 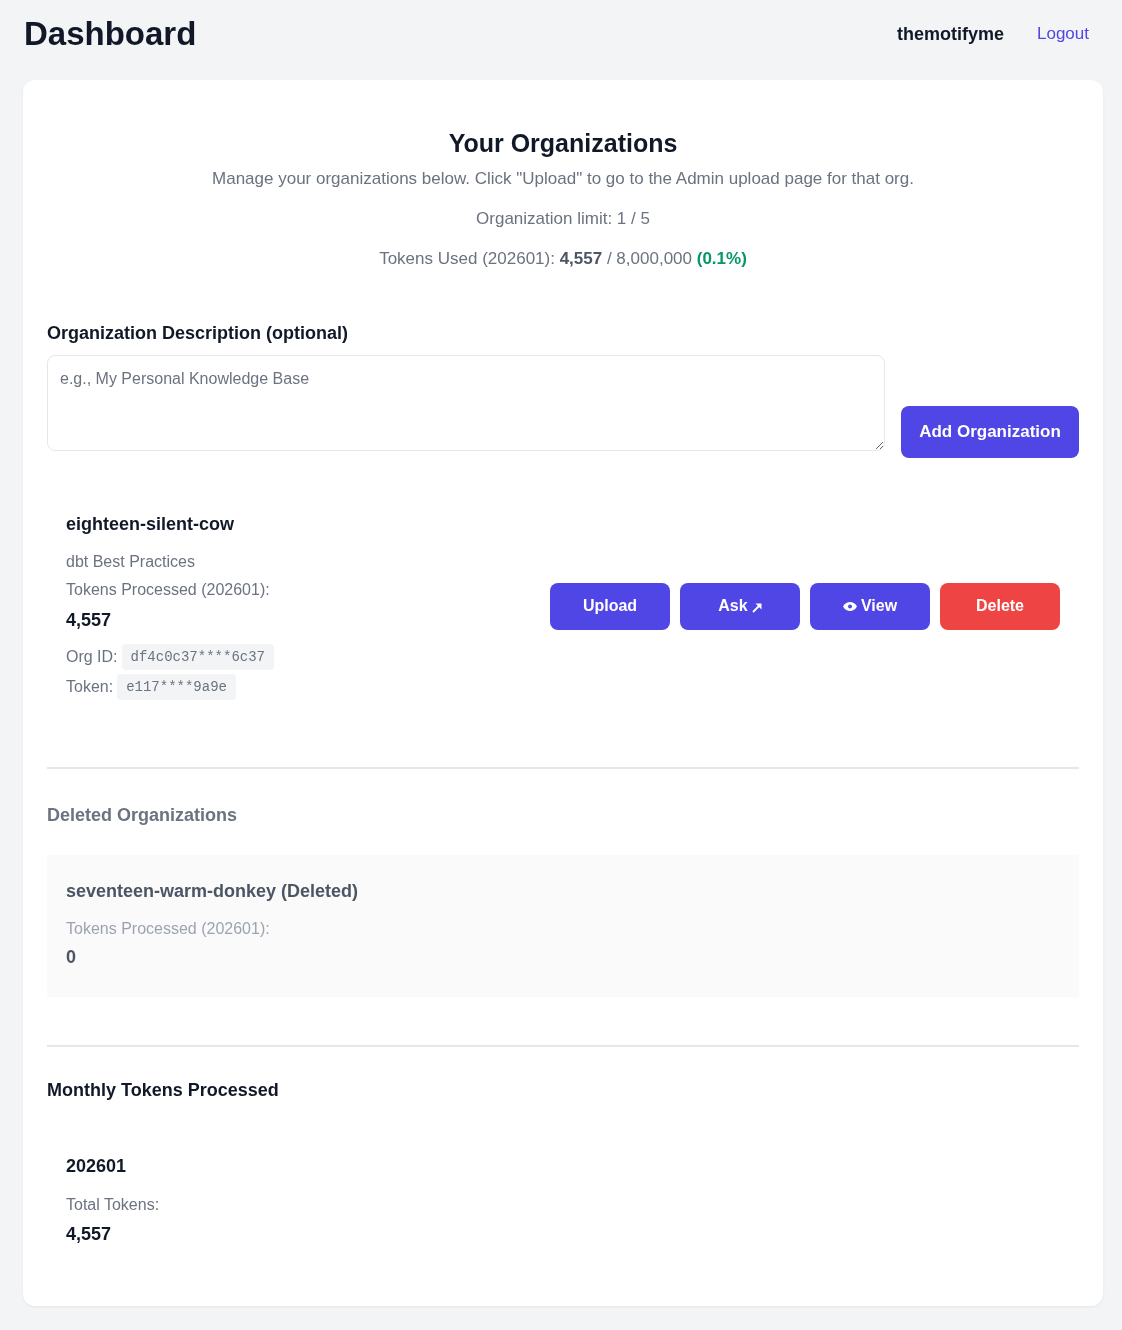 What do you see at coordinates (71, 957) in the screenshot?
I see `tokens-value: 0` at bounding box center [71, 957].